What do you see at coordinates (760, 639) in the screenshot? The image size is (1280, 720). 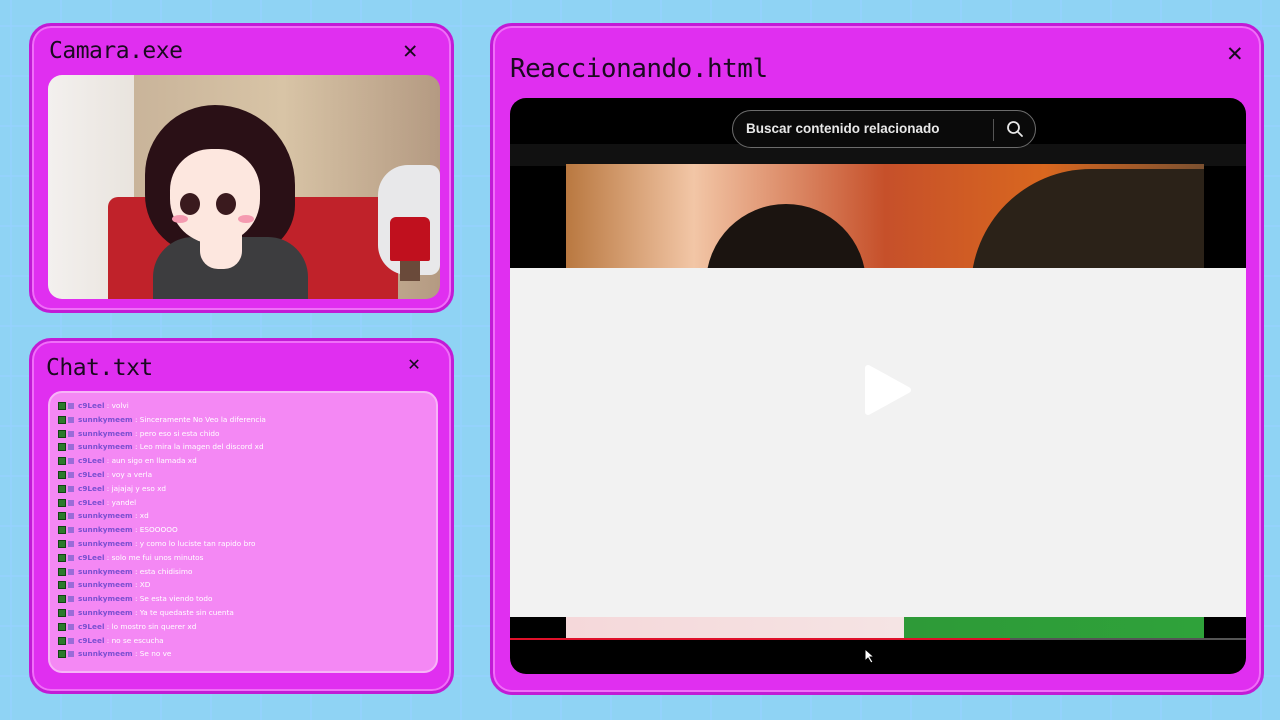 I see `progress-bar` at bounding box center [760, 639].